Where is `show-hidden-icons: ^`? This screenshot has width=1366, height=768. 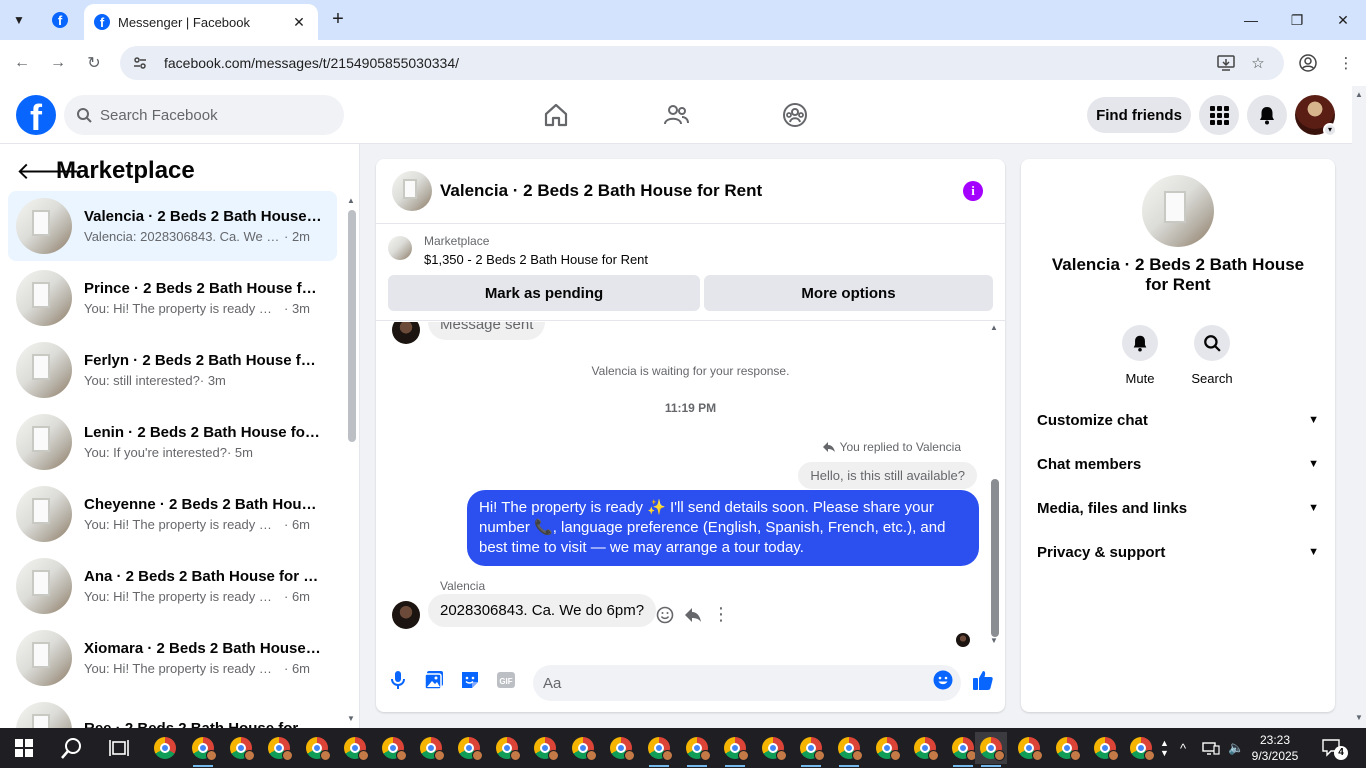 show-hidden-icons: ^ is located at coordinates (1183, 748).